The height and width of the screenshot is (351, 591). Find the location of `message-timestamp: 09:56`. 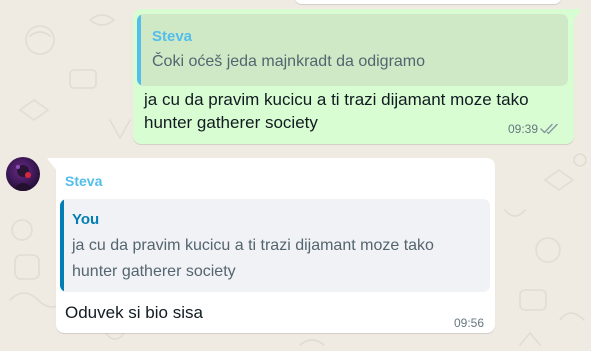

message-timestamp: 09:56 is located at coordinates (469, 323).